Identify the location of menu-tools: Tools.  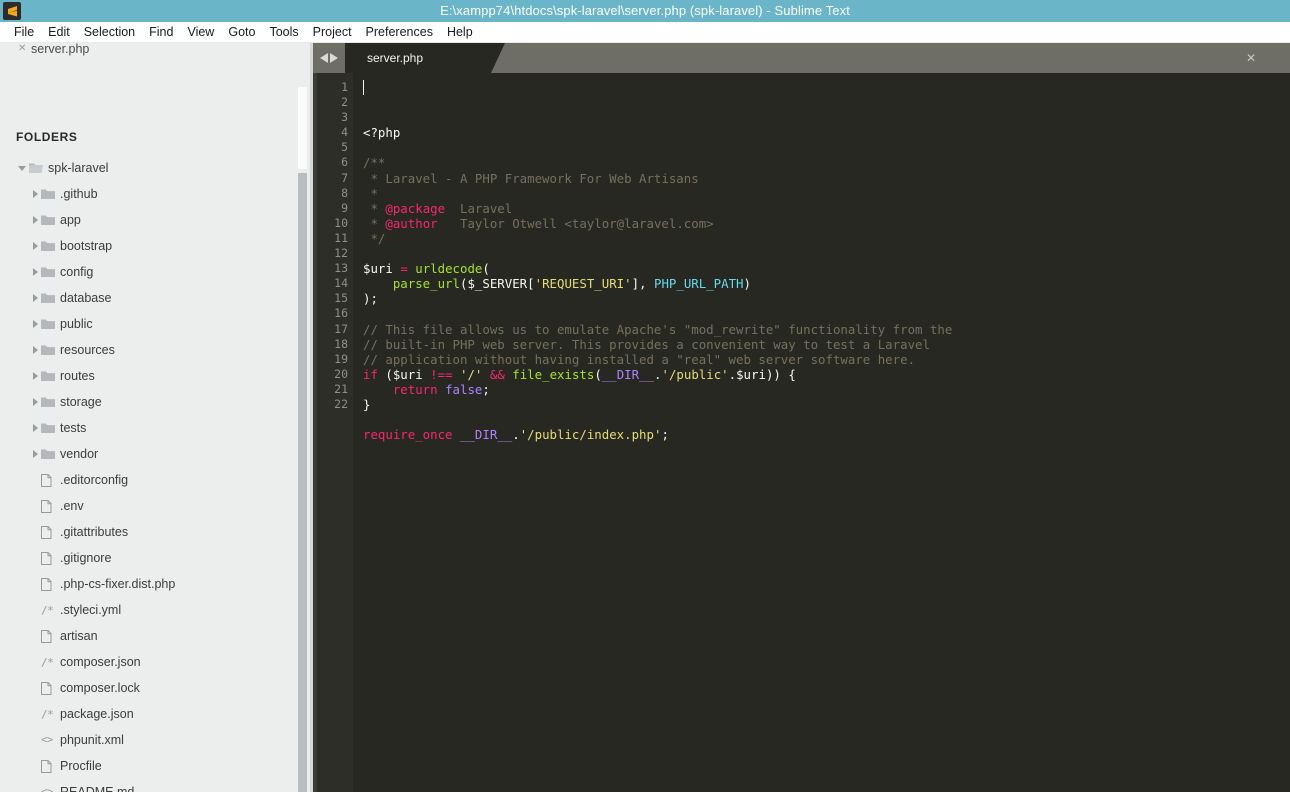
(283, 32).